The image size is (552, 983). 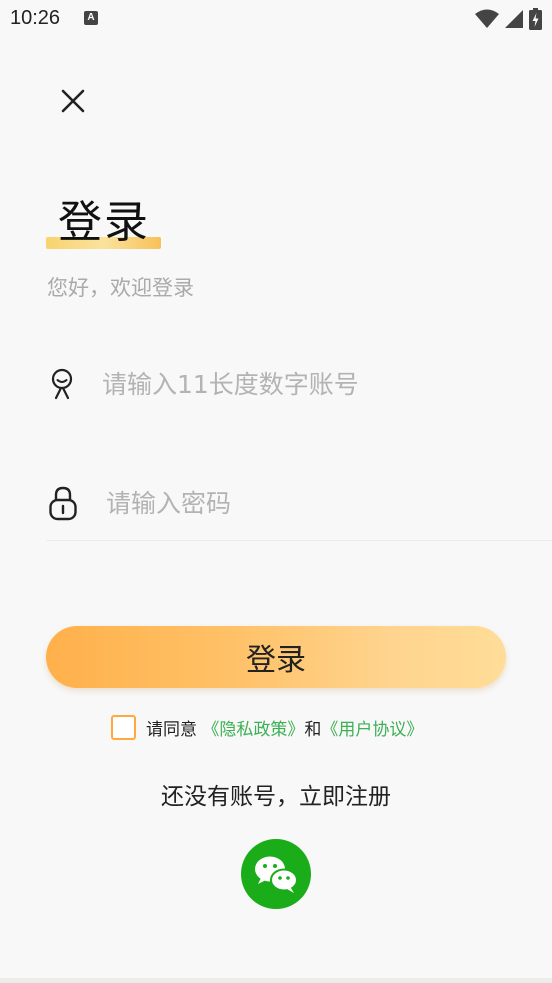 What do you see at coordinates (62, 384) in the screenshot?
I see `user-icon` at bounding box center [62, 384].